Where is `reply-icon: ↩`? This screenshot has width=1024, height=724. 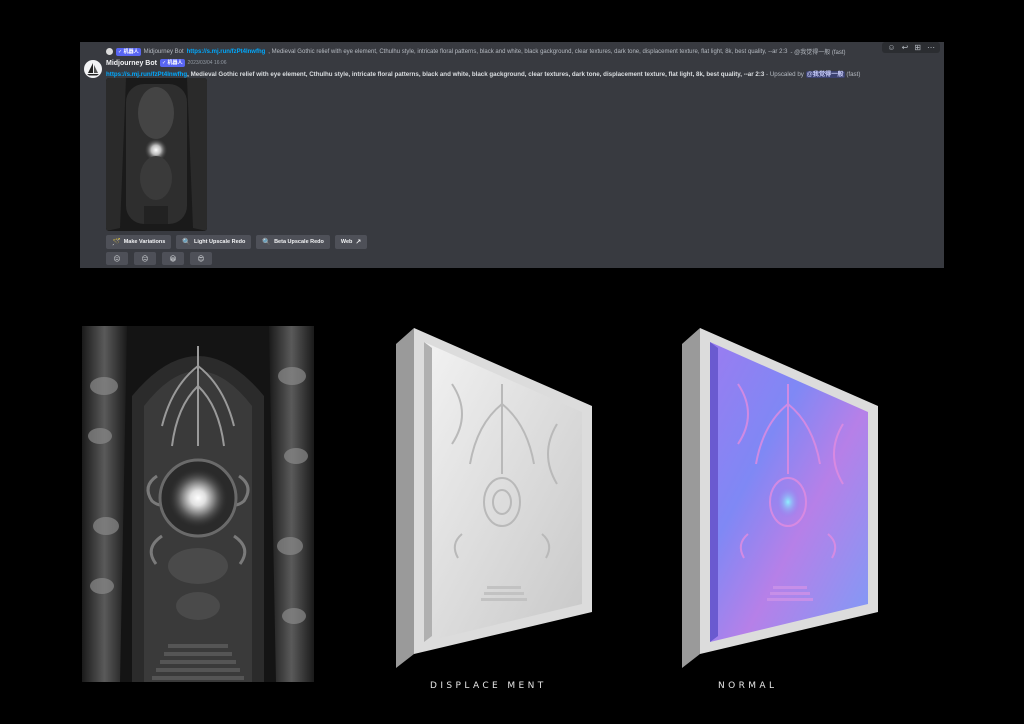
reply-icon: ↩ is located at coordinates (905, 47).